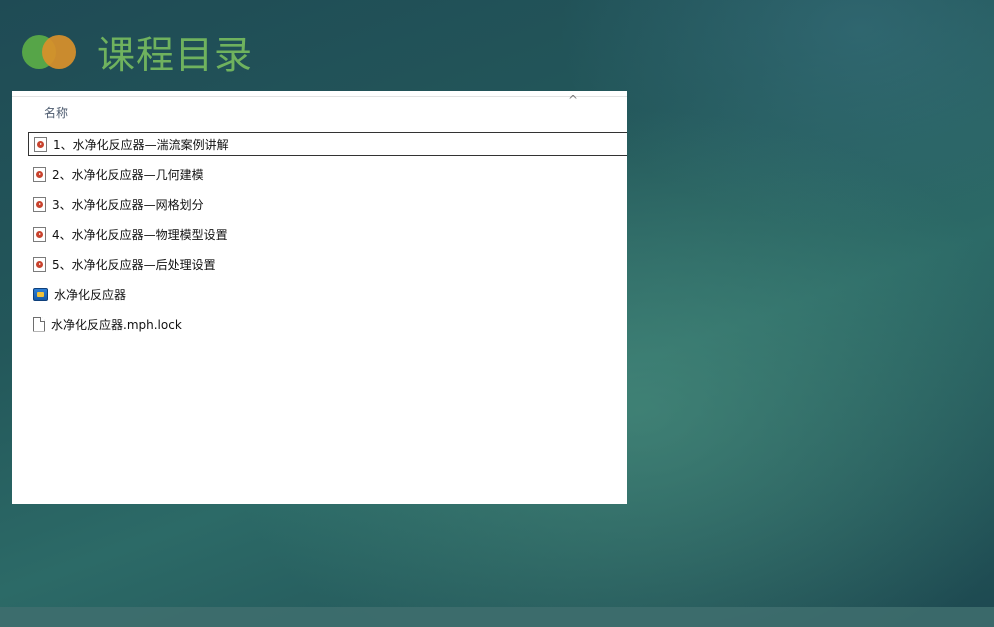 The image size is (994, 627). Describe the element at coordinates (327, 324) in the screenshot. I see `file-row: 水净化反应器.mph.lock` at that location.